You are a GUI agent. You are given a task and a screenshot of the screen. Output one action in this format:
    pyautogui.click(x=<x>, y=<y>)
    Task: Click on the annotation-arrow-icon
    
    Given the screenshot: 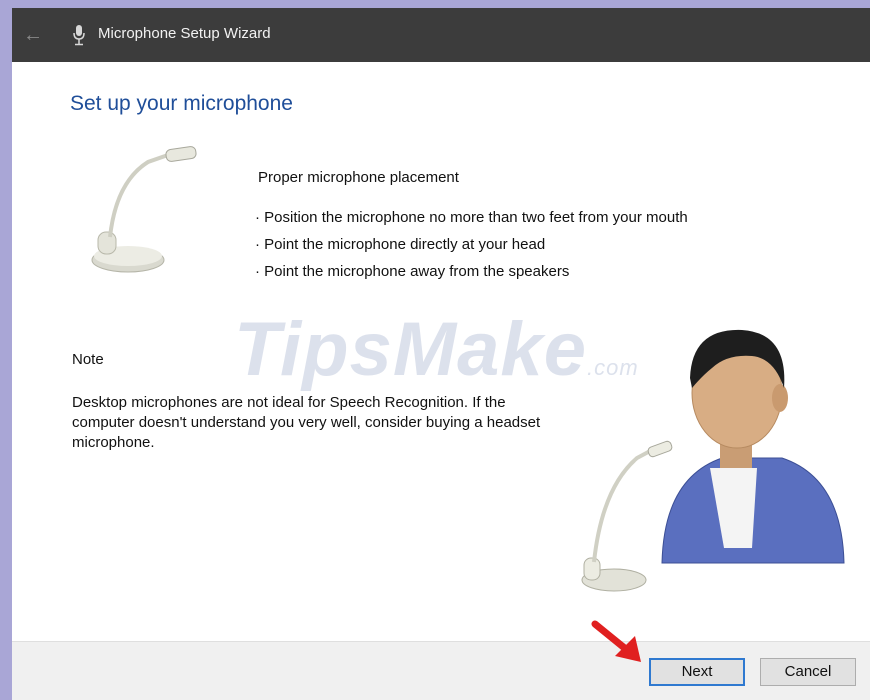 What is the action you would take?
    pyautogui.click(x=616, y=641)
    